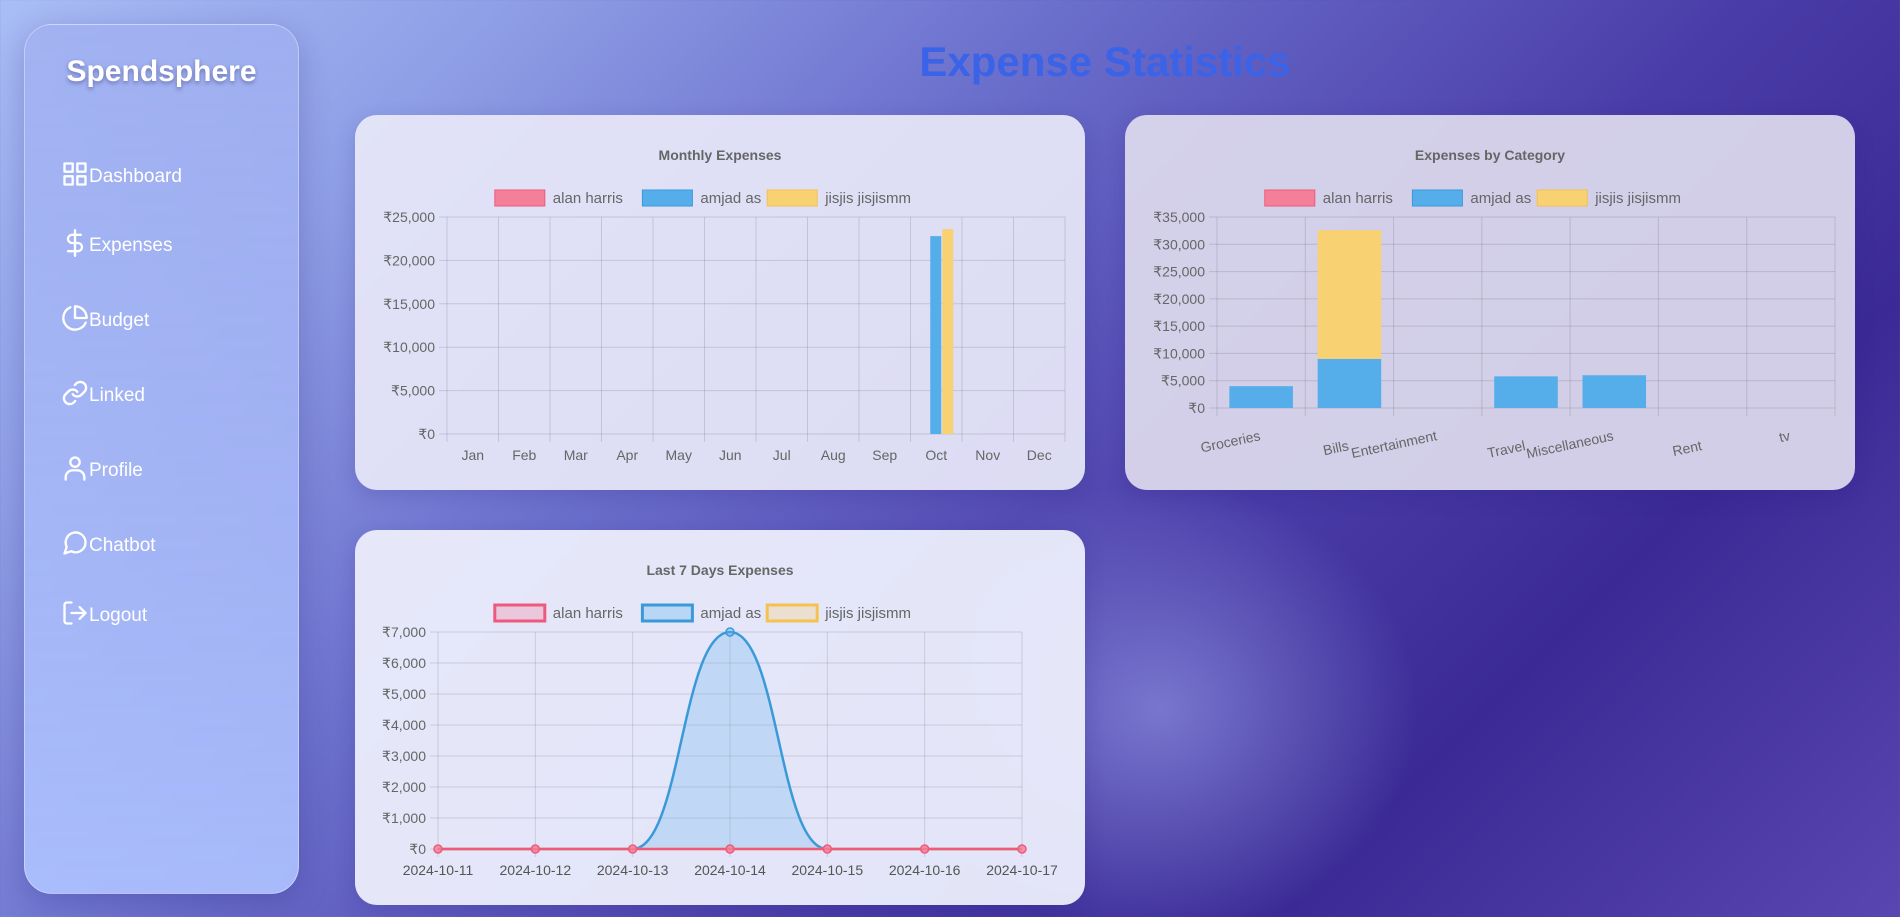  What do you see at coordinates (404, 756) in the screenshot?
I see `y-tick-label: ₹3,000` at bounding box center [404, 756].